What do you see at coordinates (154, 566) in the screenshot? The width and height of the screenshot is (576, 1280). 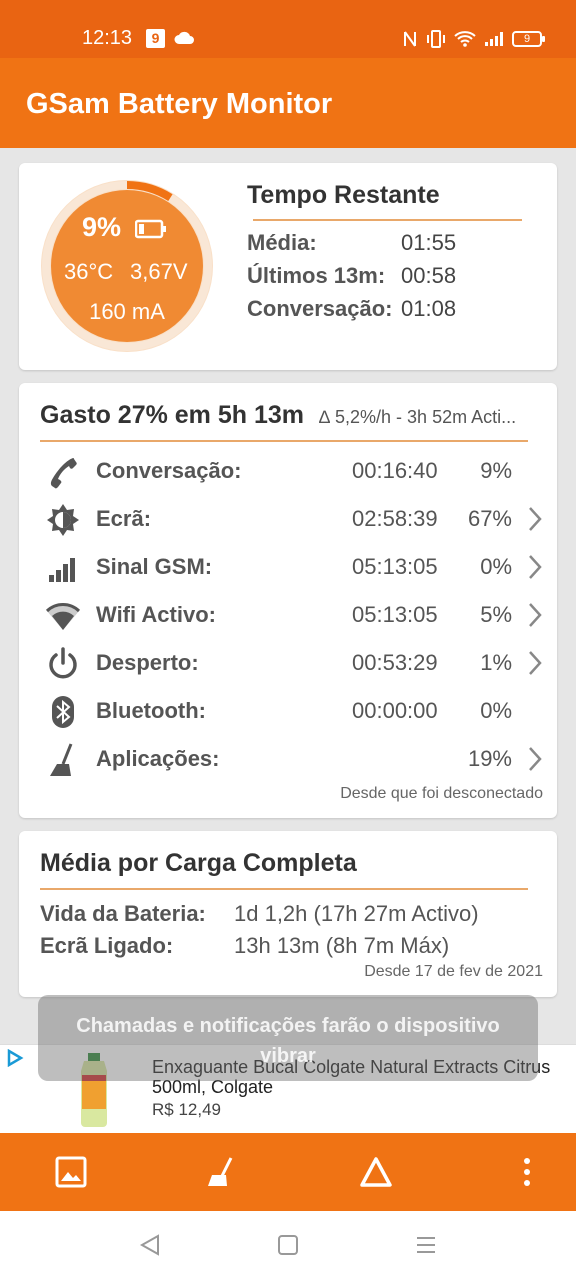 I see `usage-label: Sinal GSM:` at bounding box center [154, 566].